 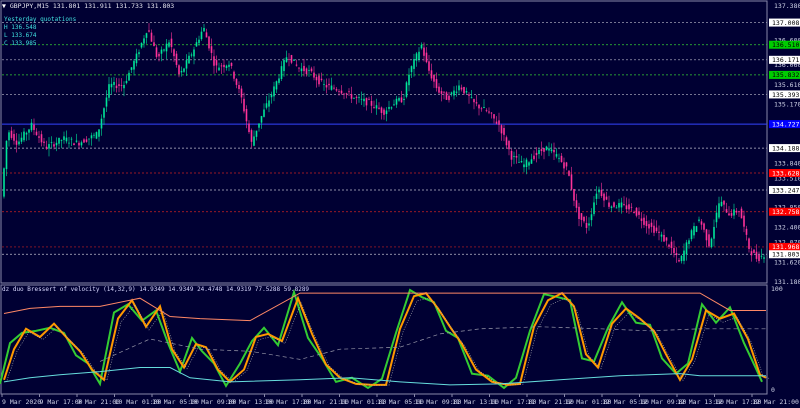 I want to click on svg-text: 135.832, so click(x=785, y=75).